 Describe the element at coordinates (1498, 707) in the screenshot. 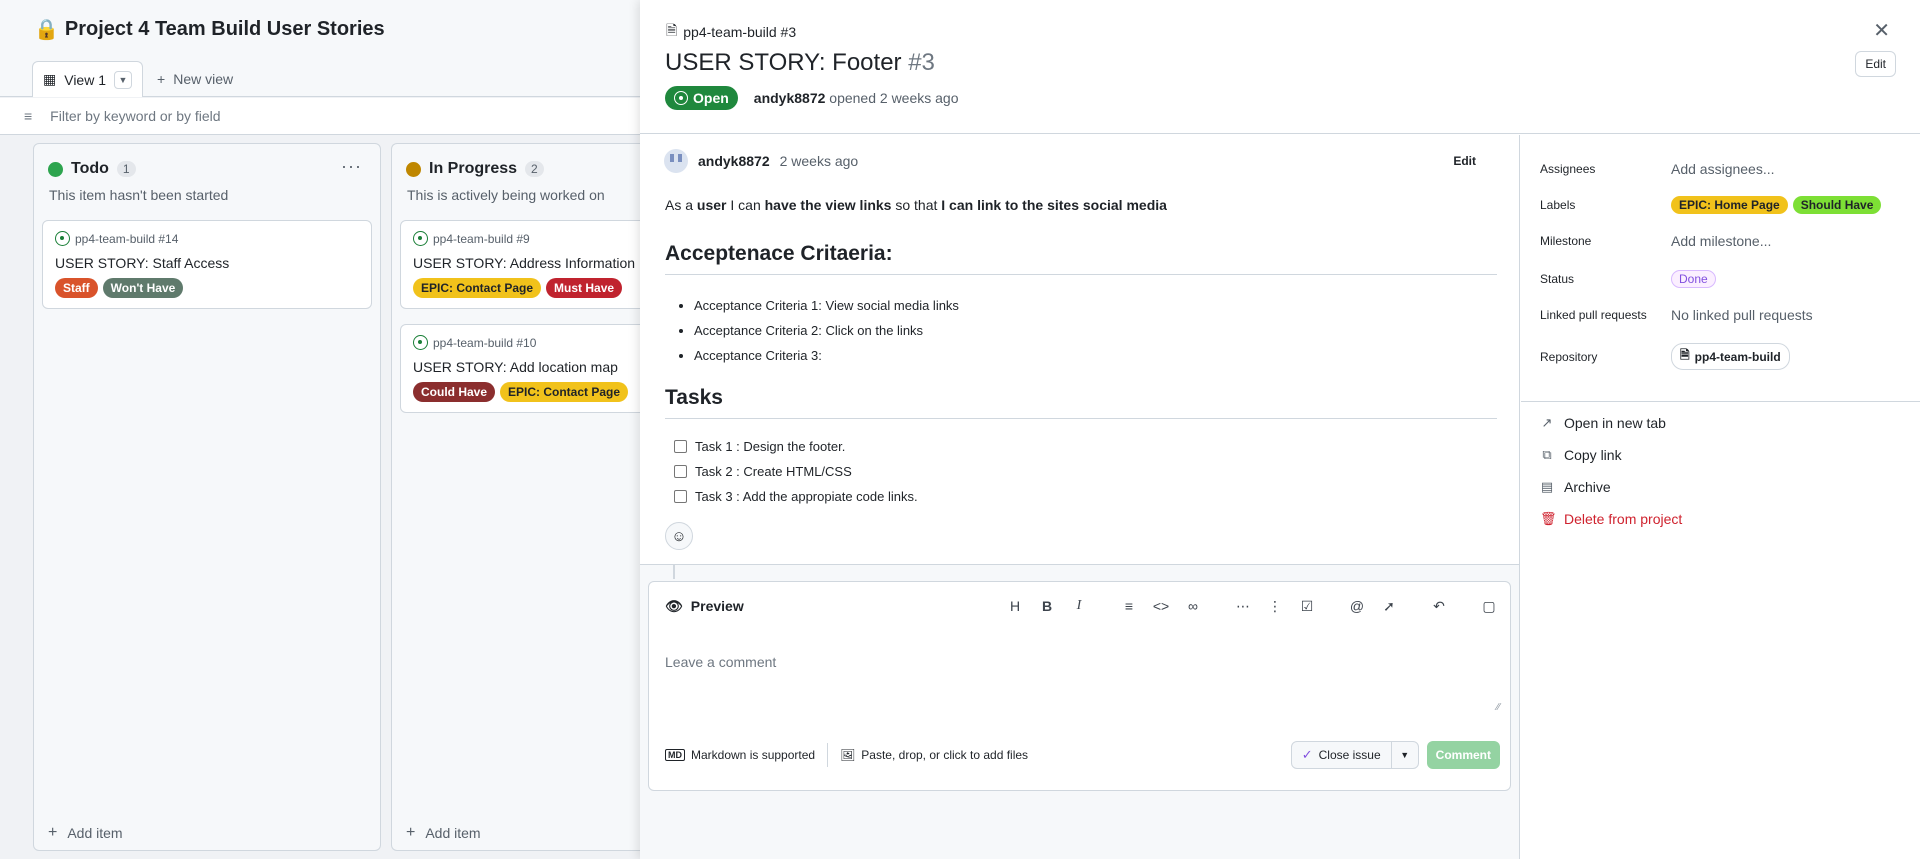

I see `resize-handle-icon: ∕∕` at that location.